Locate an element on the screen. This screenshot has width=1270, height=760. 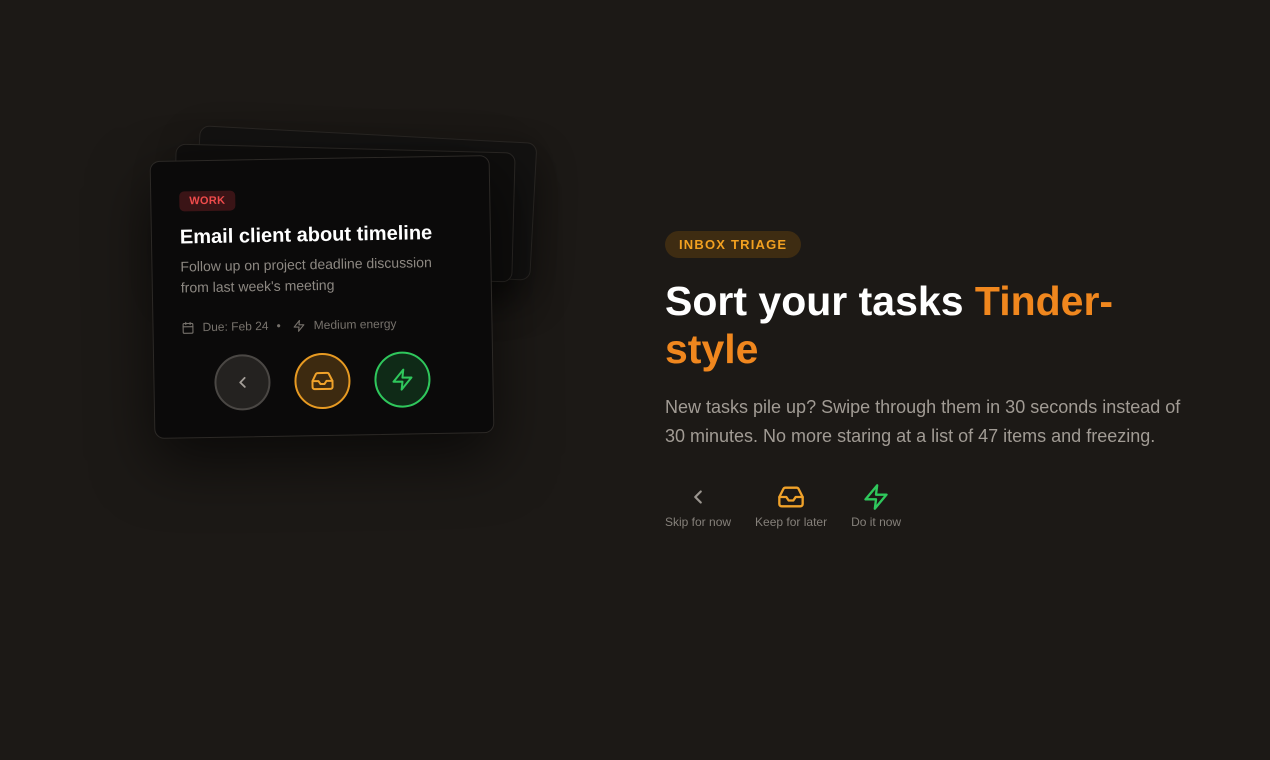
legend-item-keep: Keep for later is located at coordinates (791, 506).